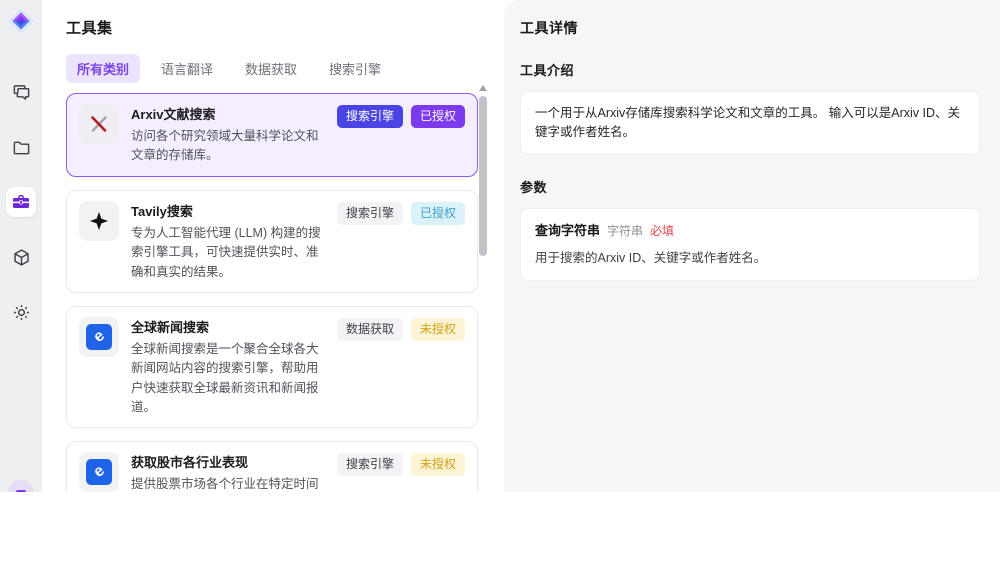  Describe the element at coordinates (662, 230) in the screenshot. I see `param-required-flag: 必填` at that location.